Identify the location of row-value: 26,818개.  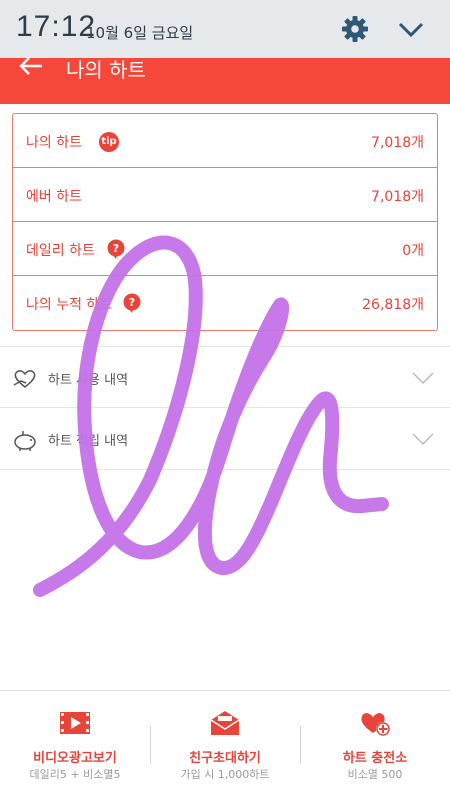
(393, 305).